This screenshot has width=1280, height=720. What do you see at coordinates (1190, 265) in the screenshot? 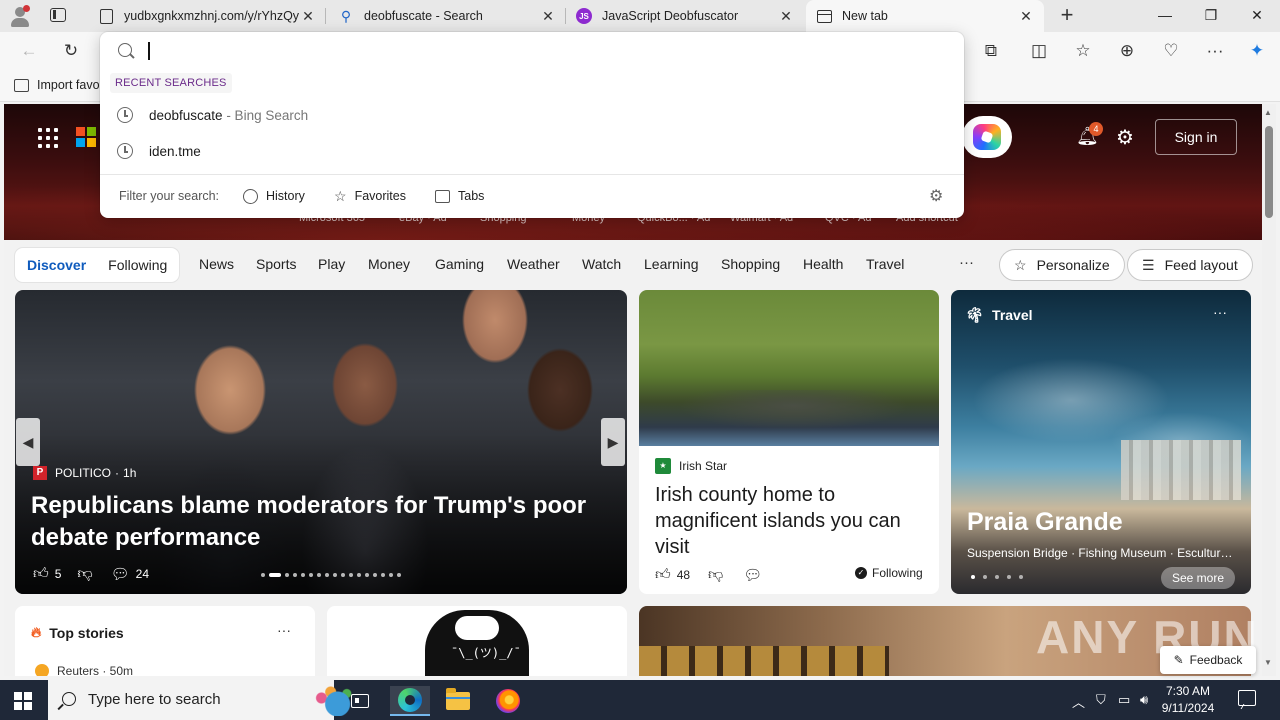
I see `feed-layout-button: ☰ Feed layout` at bounding box center [1190, 265].